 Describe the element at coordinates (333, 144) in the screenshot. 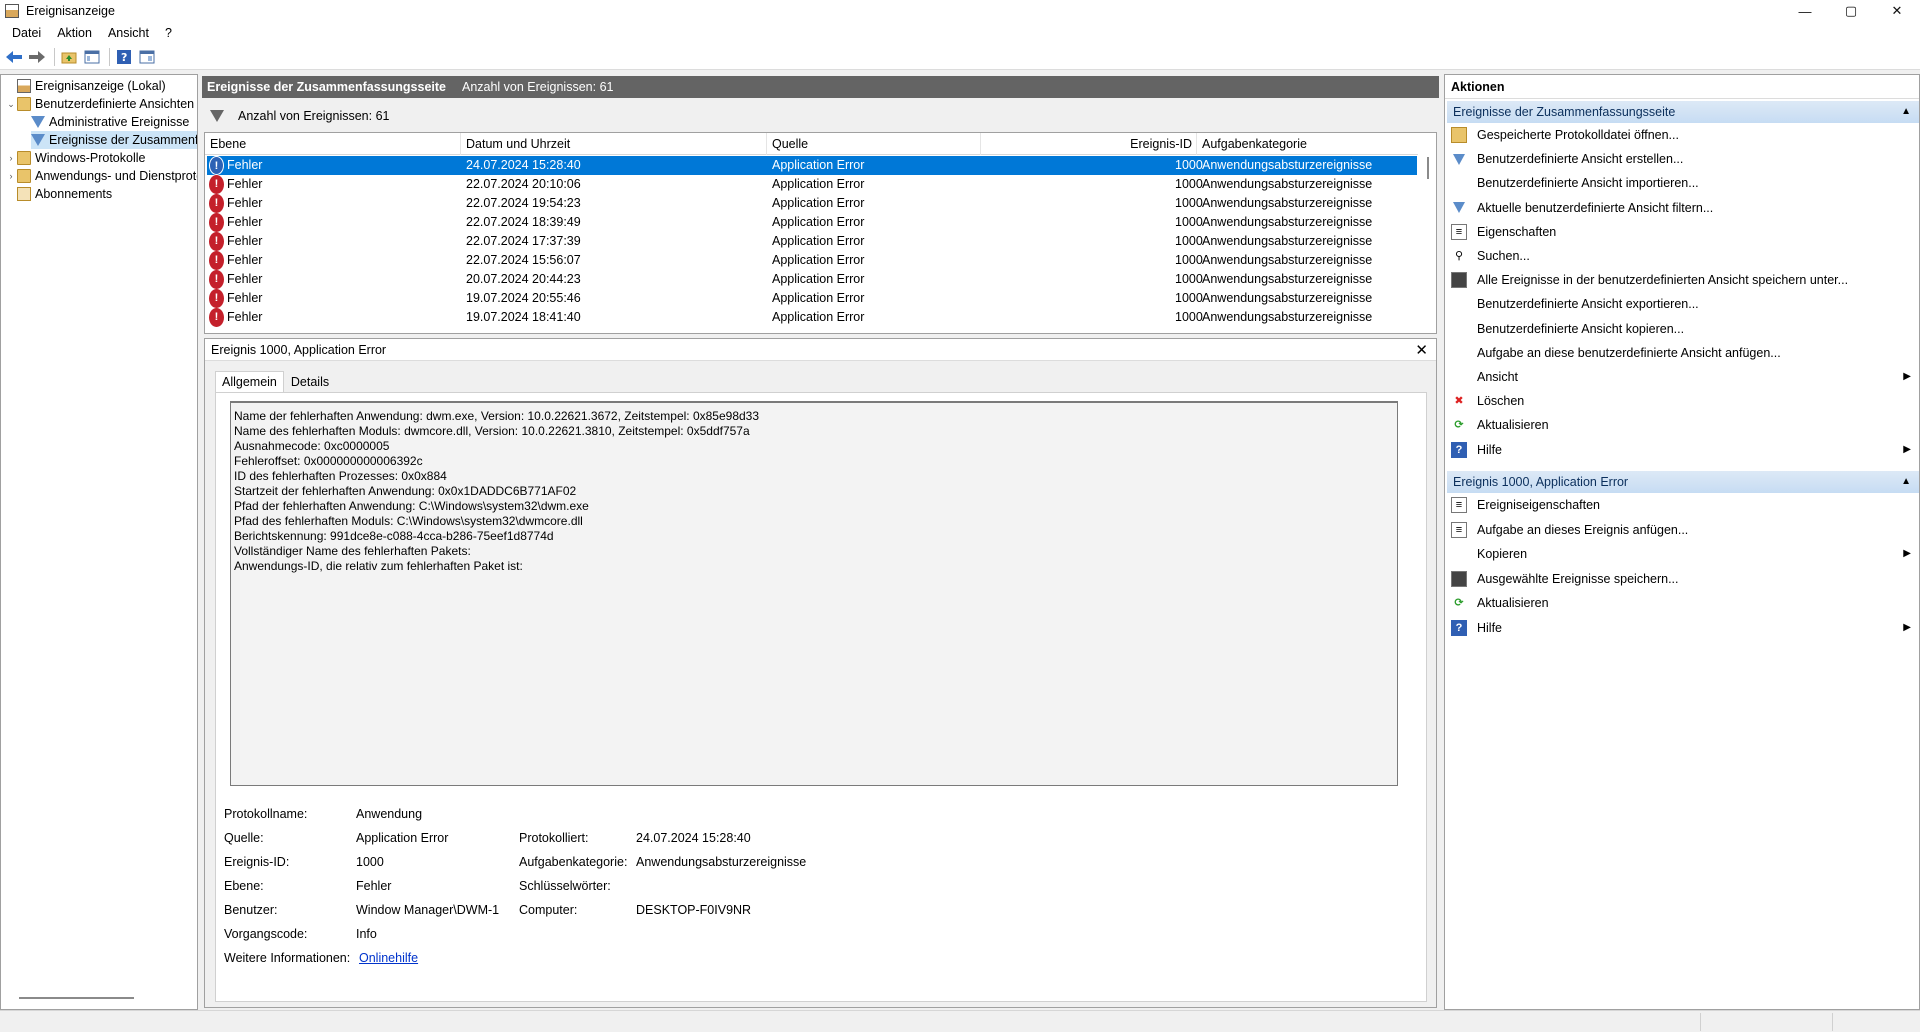

I see `column-header-level: Ebene` at that location.